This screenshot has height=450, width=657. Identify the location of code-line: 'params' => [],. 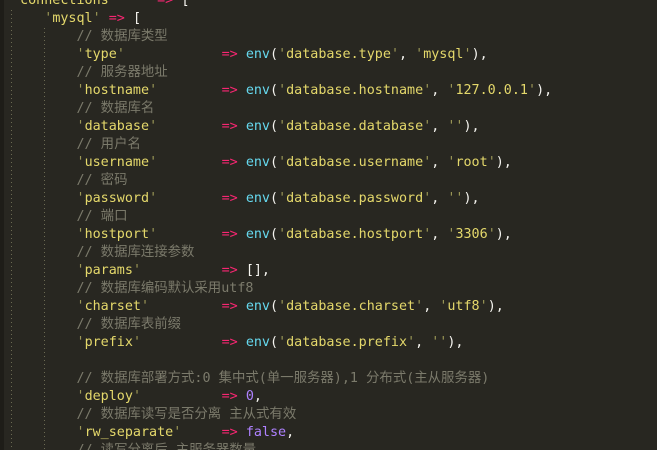
(282, 271).